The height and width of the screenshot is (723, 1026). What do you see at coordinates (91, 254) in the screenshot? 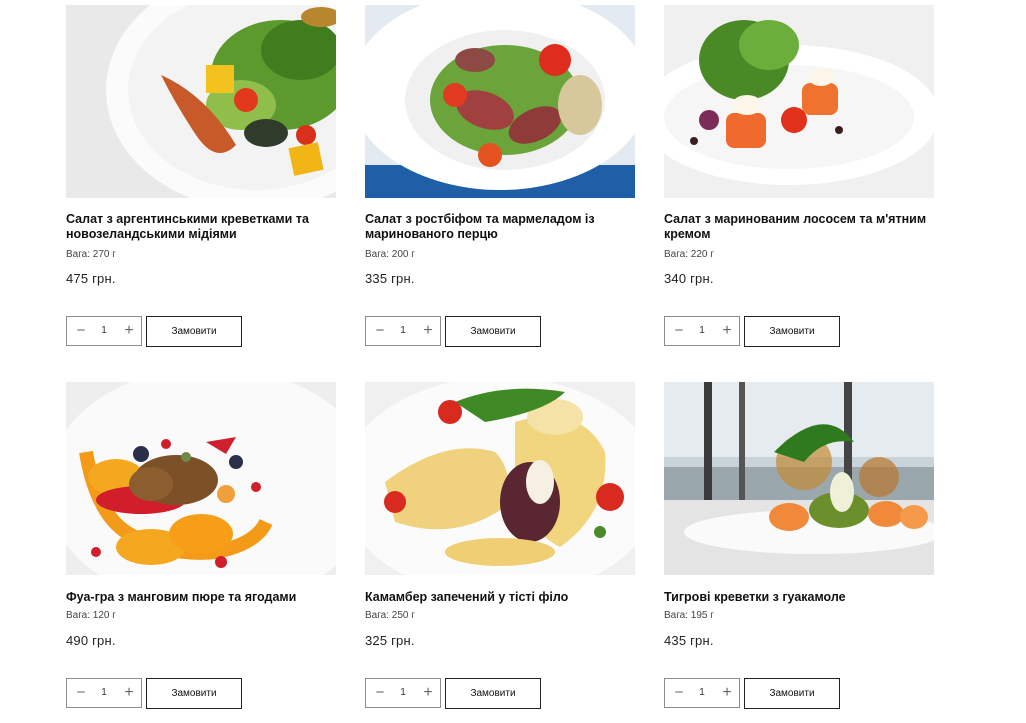
I see `product-weight: Вага: 270 г` at bounding box center [91, 254].